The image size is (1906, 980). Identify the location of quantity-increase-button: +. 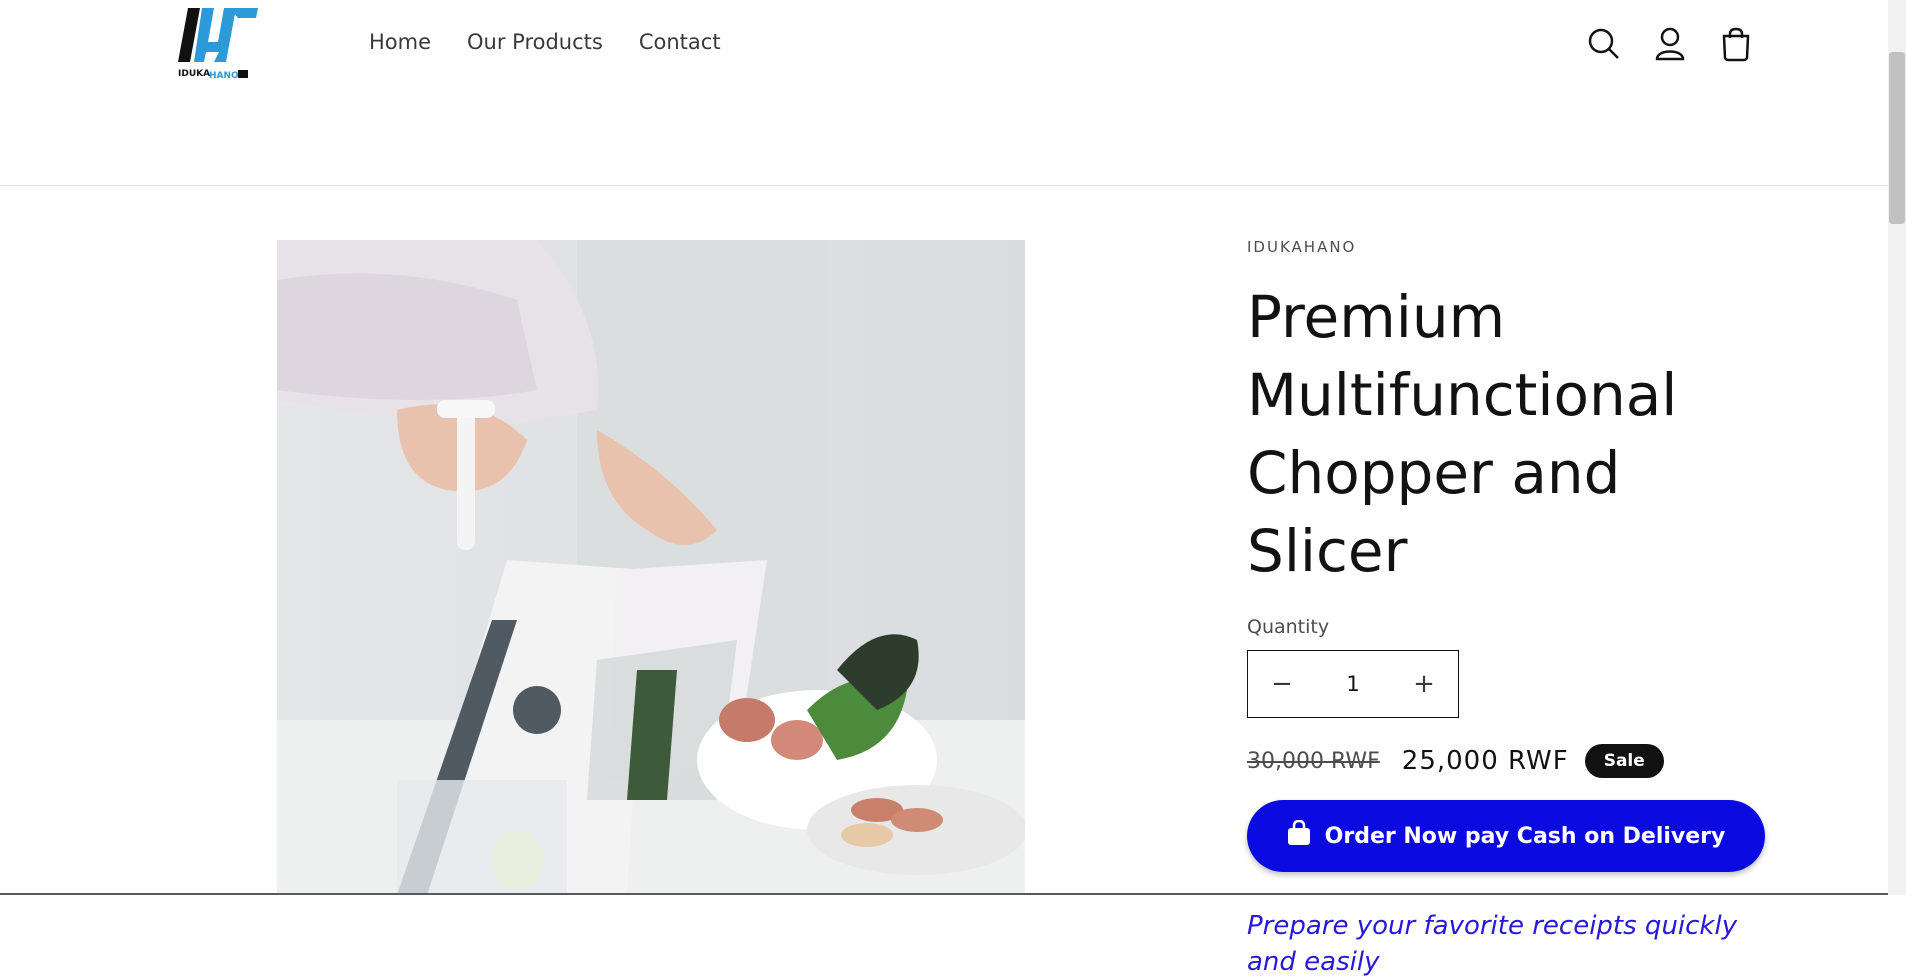
(1424, 684).